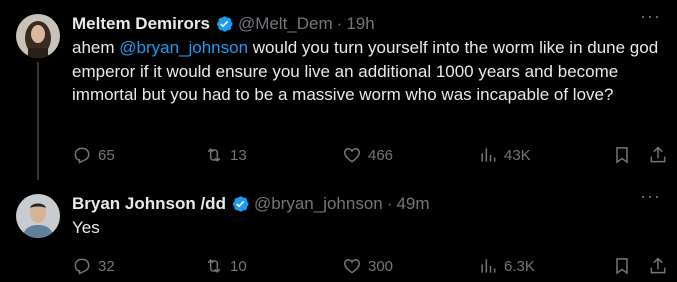 The height and width of the screenshot is (282, 677). I want to click on timestamp: 19h, so click(360, 24).